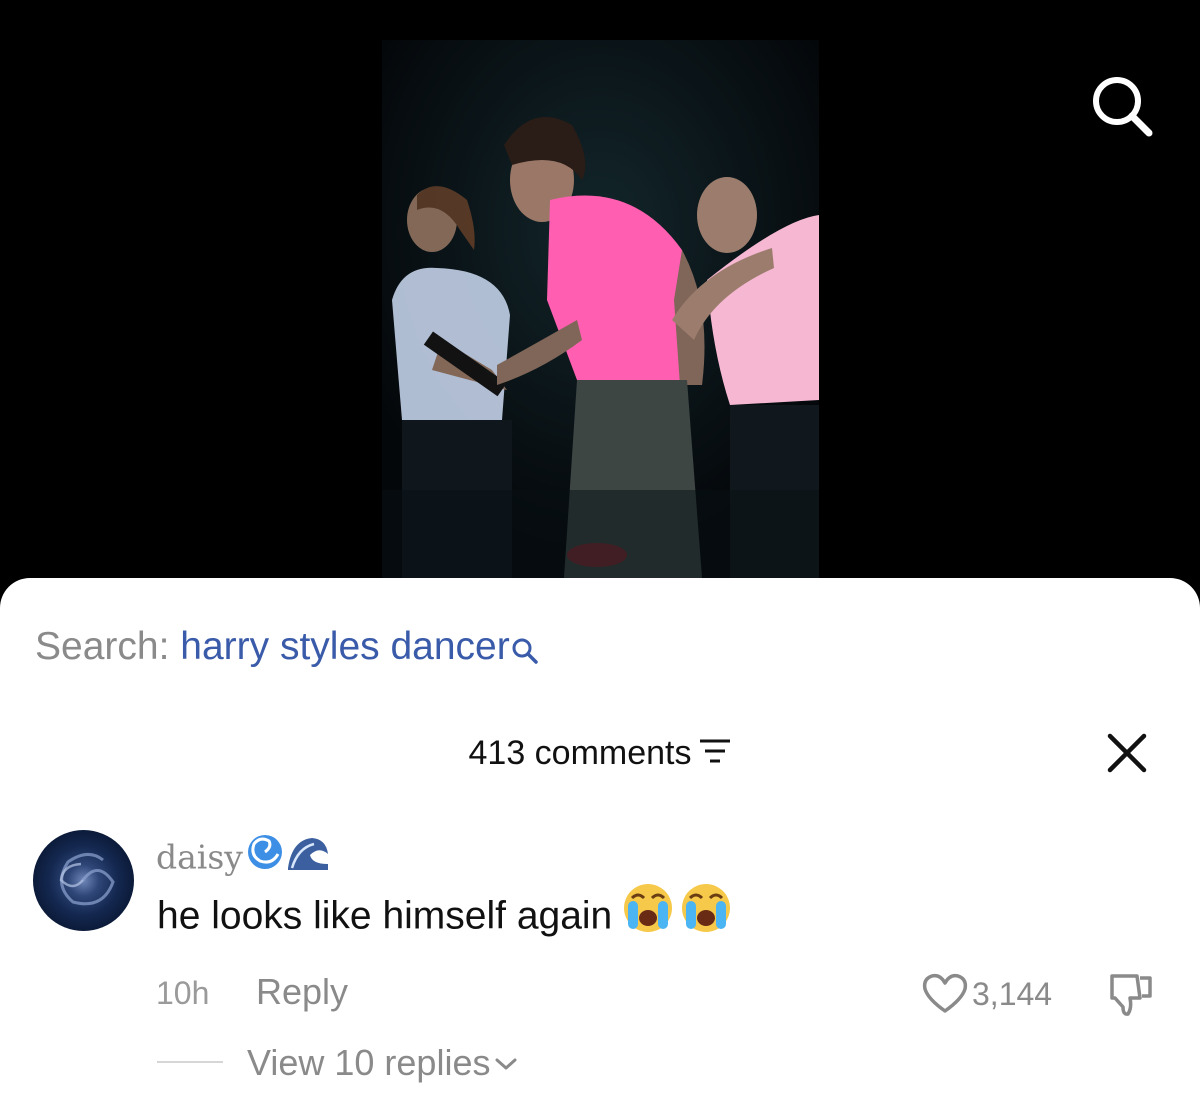  I want to click on like-button: 3,144, so click(986, 994).